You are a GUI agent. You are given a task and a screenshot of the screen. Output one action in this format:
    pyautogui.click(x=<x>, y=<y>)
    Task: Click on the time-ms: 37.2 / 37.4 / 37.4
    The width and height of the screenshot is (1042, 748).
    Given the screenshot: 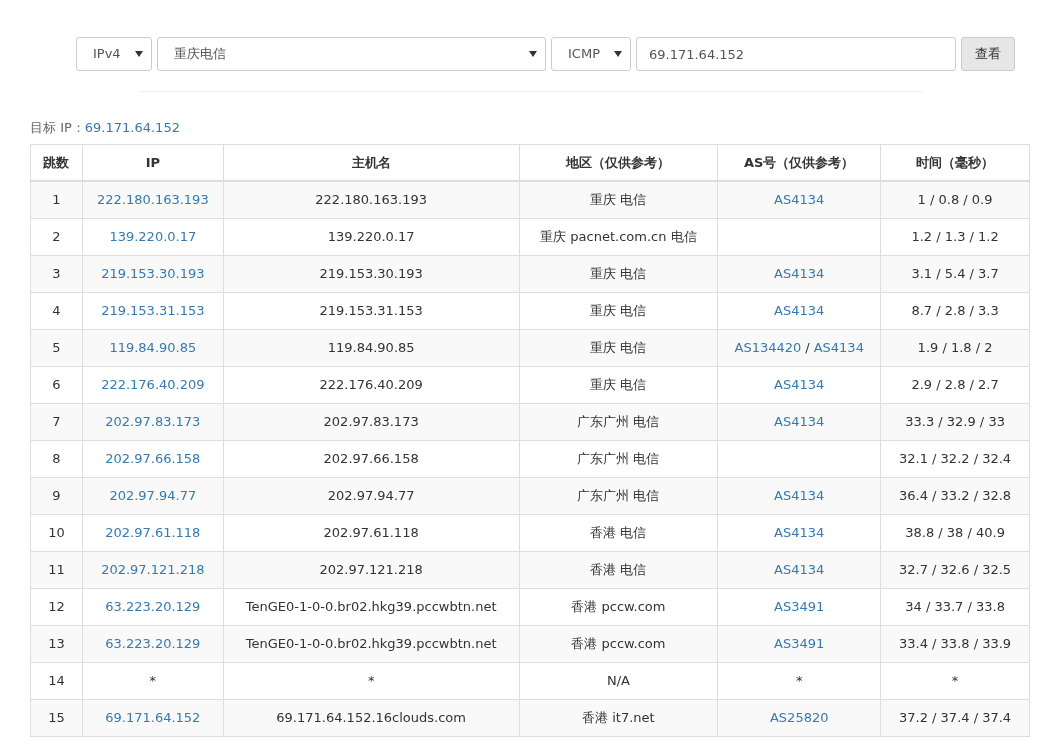 What is the action you would take?
    pyautogui.click(x=955, y=717)
    